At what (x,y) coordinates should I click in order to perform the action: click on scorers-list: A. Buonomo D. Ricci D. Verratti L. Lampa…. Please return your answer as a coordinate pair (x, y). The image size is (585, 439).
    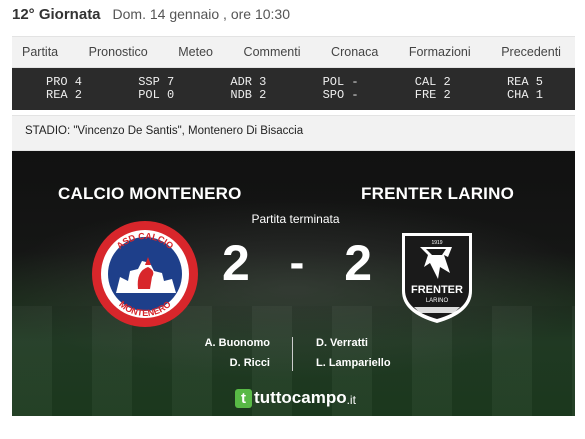
    Looking at the image, I should click on (293, 353).